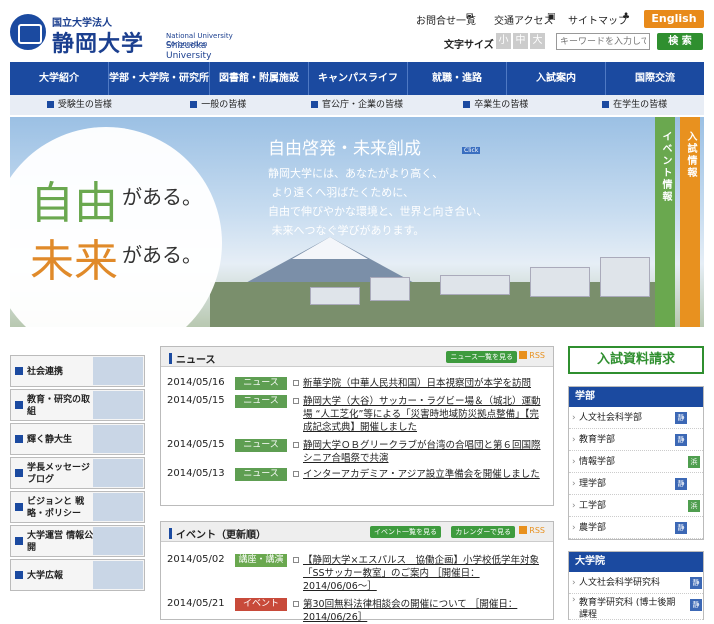 This screenshot has height=624, width=714. Describe the element at coordinates (636, 462) in the screenshot. I see `faculty-link: 情報学部 浜` at that location.